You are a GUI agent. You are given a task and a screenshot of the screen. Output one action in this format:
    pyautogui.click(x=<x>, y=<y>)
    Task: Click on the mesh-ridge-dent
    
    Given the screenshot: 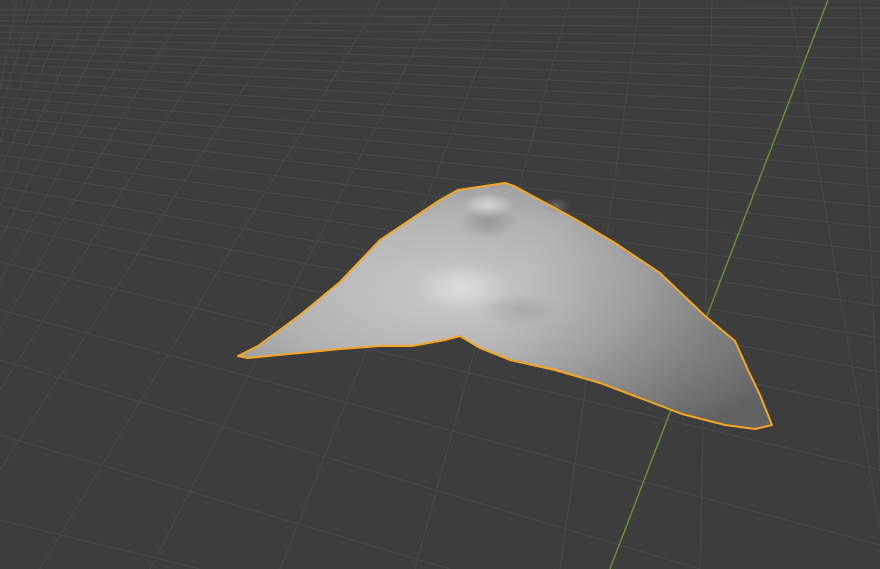 What is the action you would take?
    pyautogui.click(x=556, y=206)
    